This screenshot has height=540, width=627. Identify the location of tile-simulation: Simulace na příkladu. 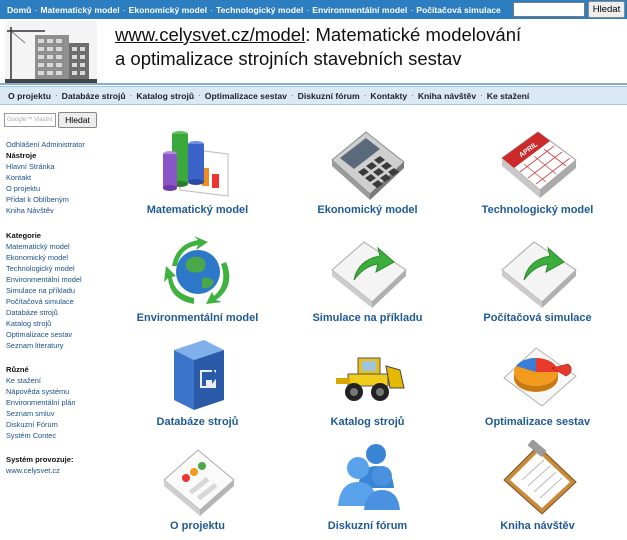
(367, 282).